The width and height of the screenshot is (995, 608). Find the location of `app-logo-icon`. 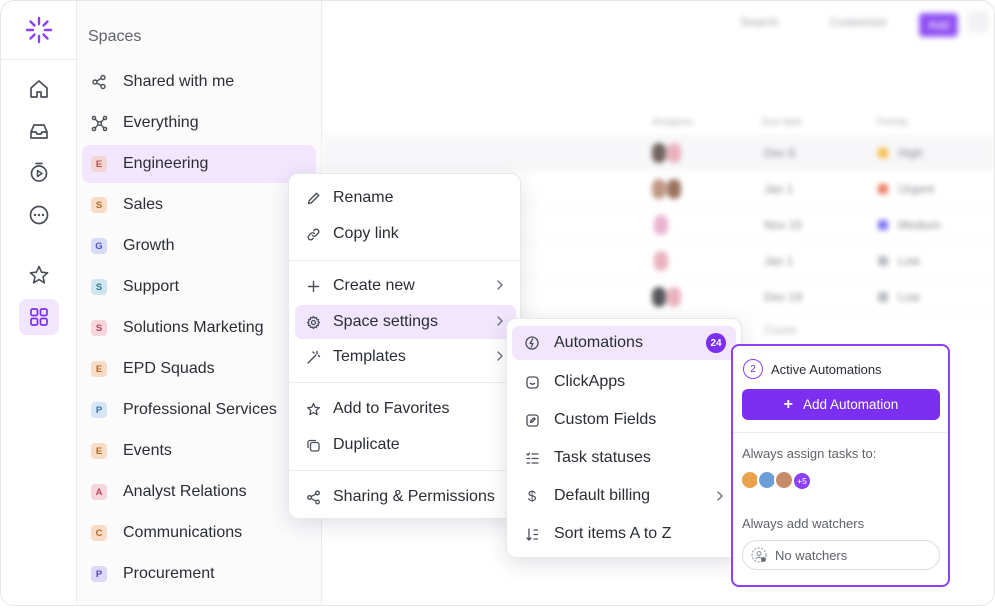

app-logo-icon is located at coordinates (39, 30).